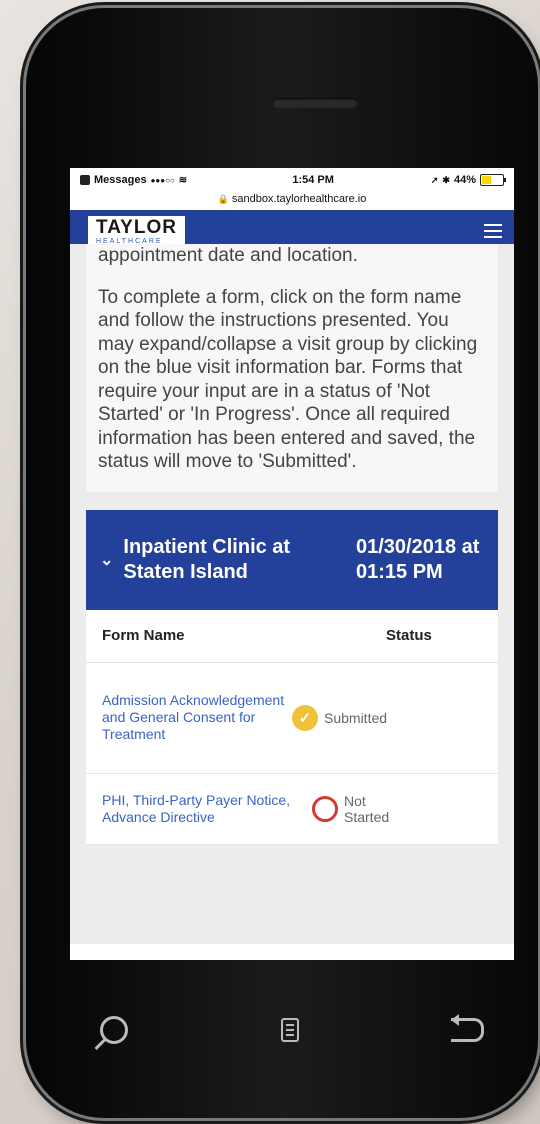  I want to click on column-header-status: Status, so click(409, 635).